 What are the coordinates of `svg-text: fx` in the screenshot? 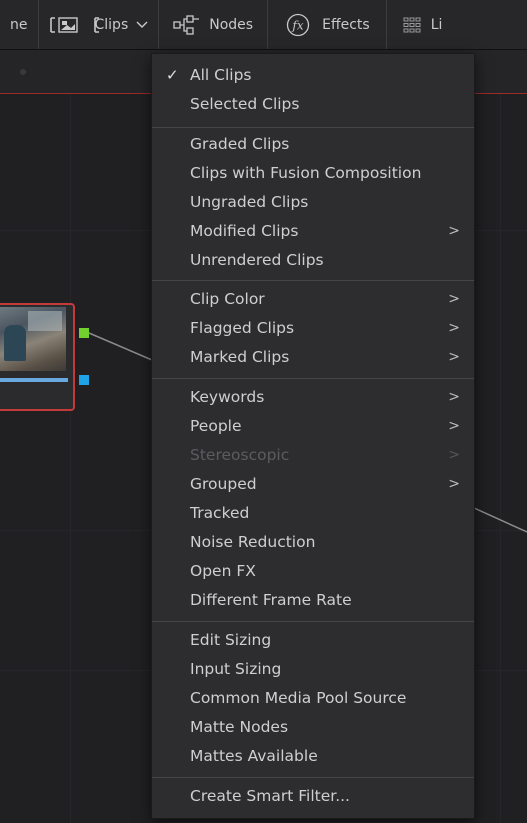 It's located at (297, 25).